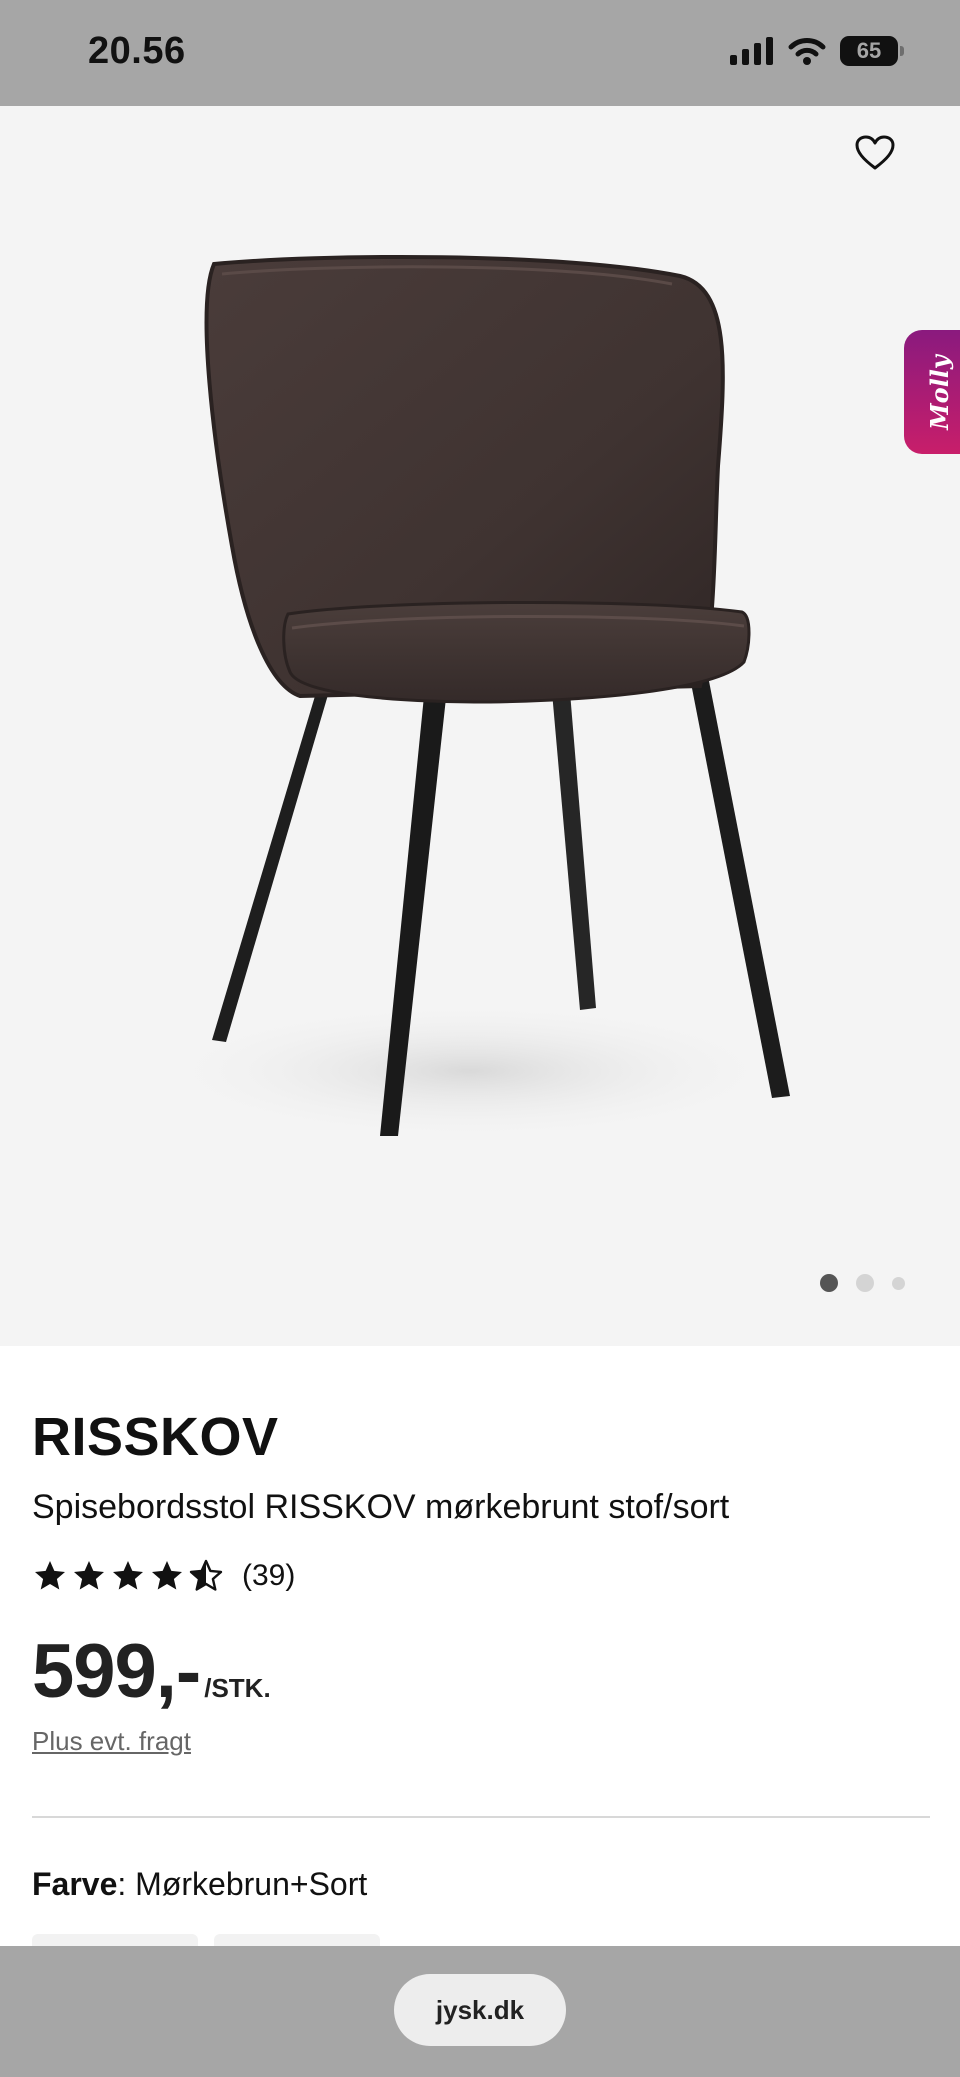 The height and width of the screenshot is (2077, 960). Describe the element at coordinates (869, 50) in the screenshot. I see `battery-level: 65` at that location.